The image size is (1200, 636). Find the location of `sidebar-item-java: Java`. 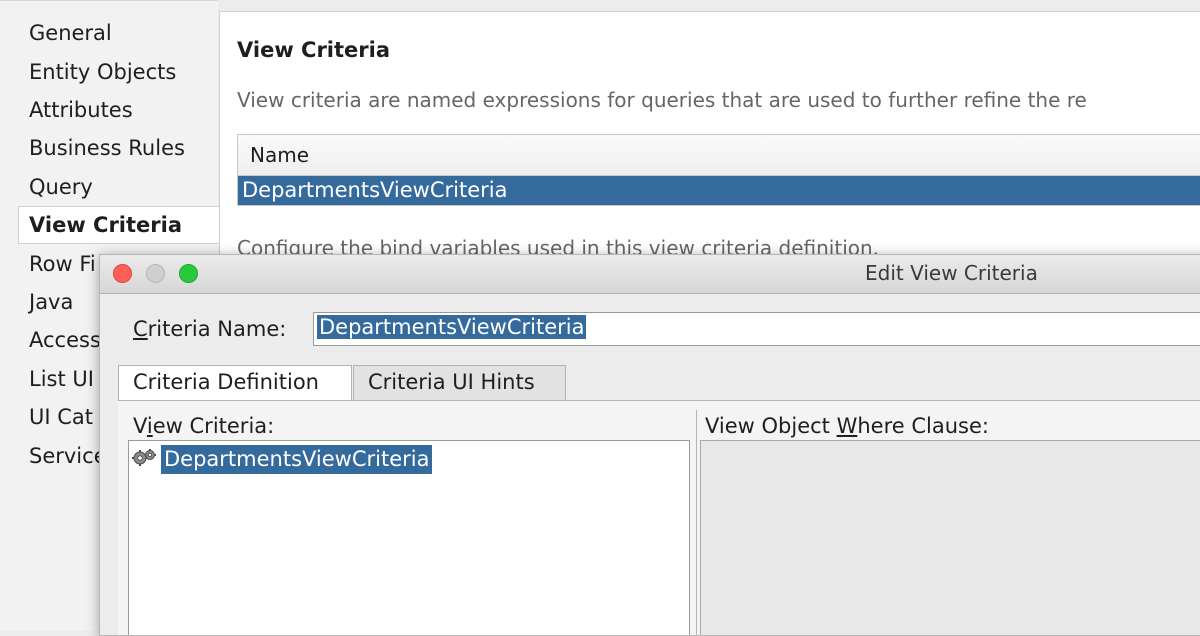

sidebar-item-java: Java is located at coordinates (51, 302).